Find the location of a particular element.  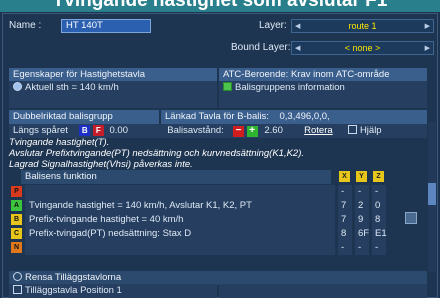

dubbelriktad-header: Dubbelriktad balisgrupp is located at coordinates (84, 117).